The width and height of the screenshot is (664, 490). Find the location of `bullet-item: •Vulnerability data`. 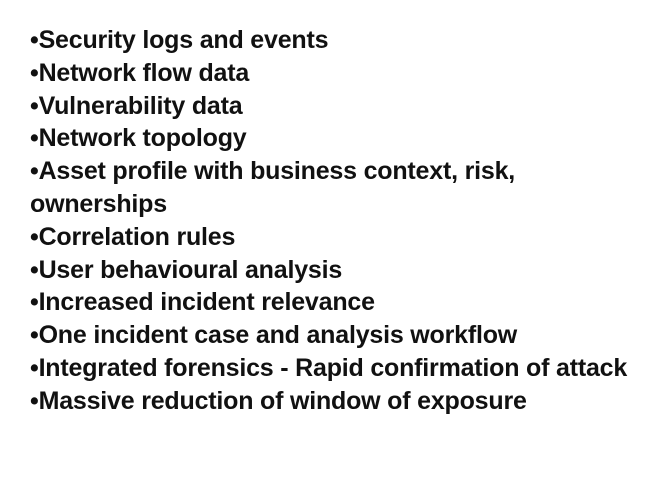

bullet-item: •Vulnerability data is located at coordinates (335, 106).